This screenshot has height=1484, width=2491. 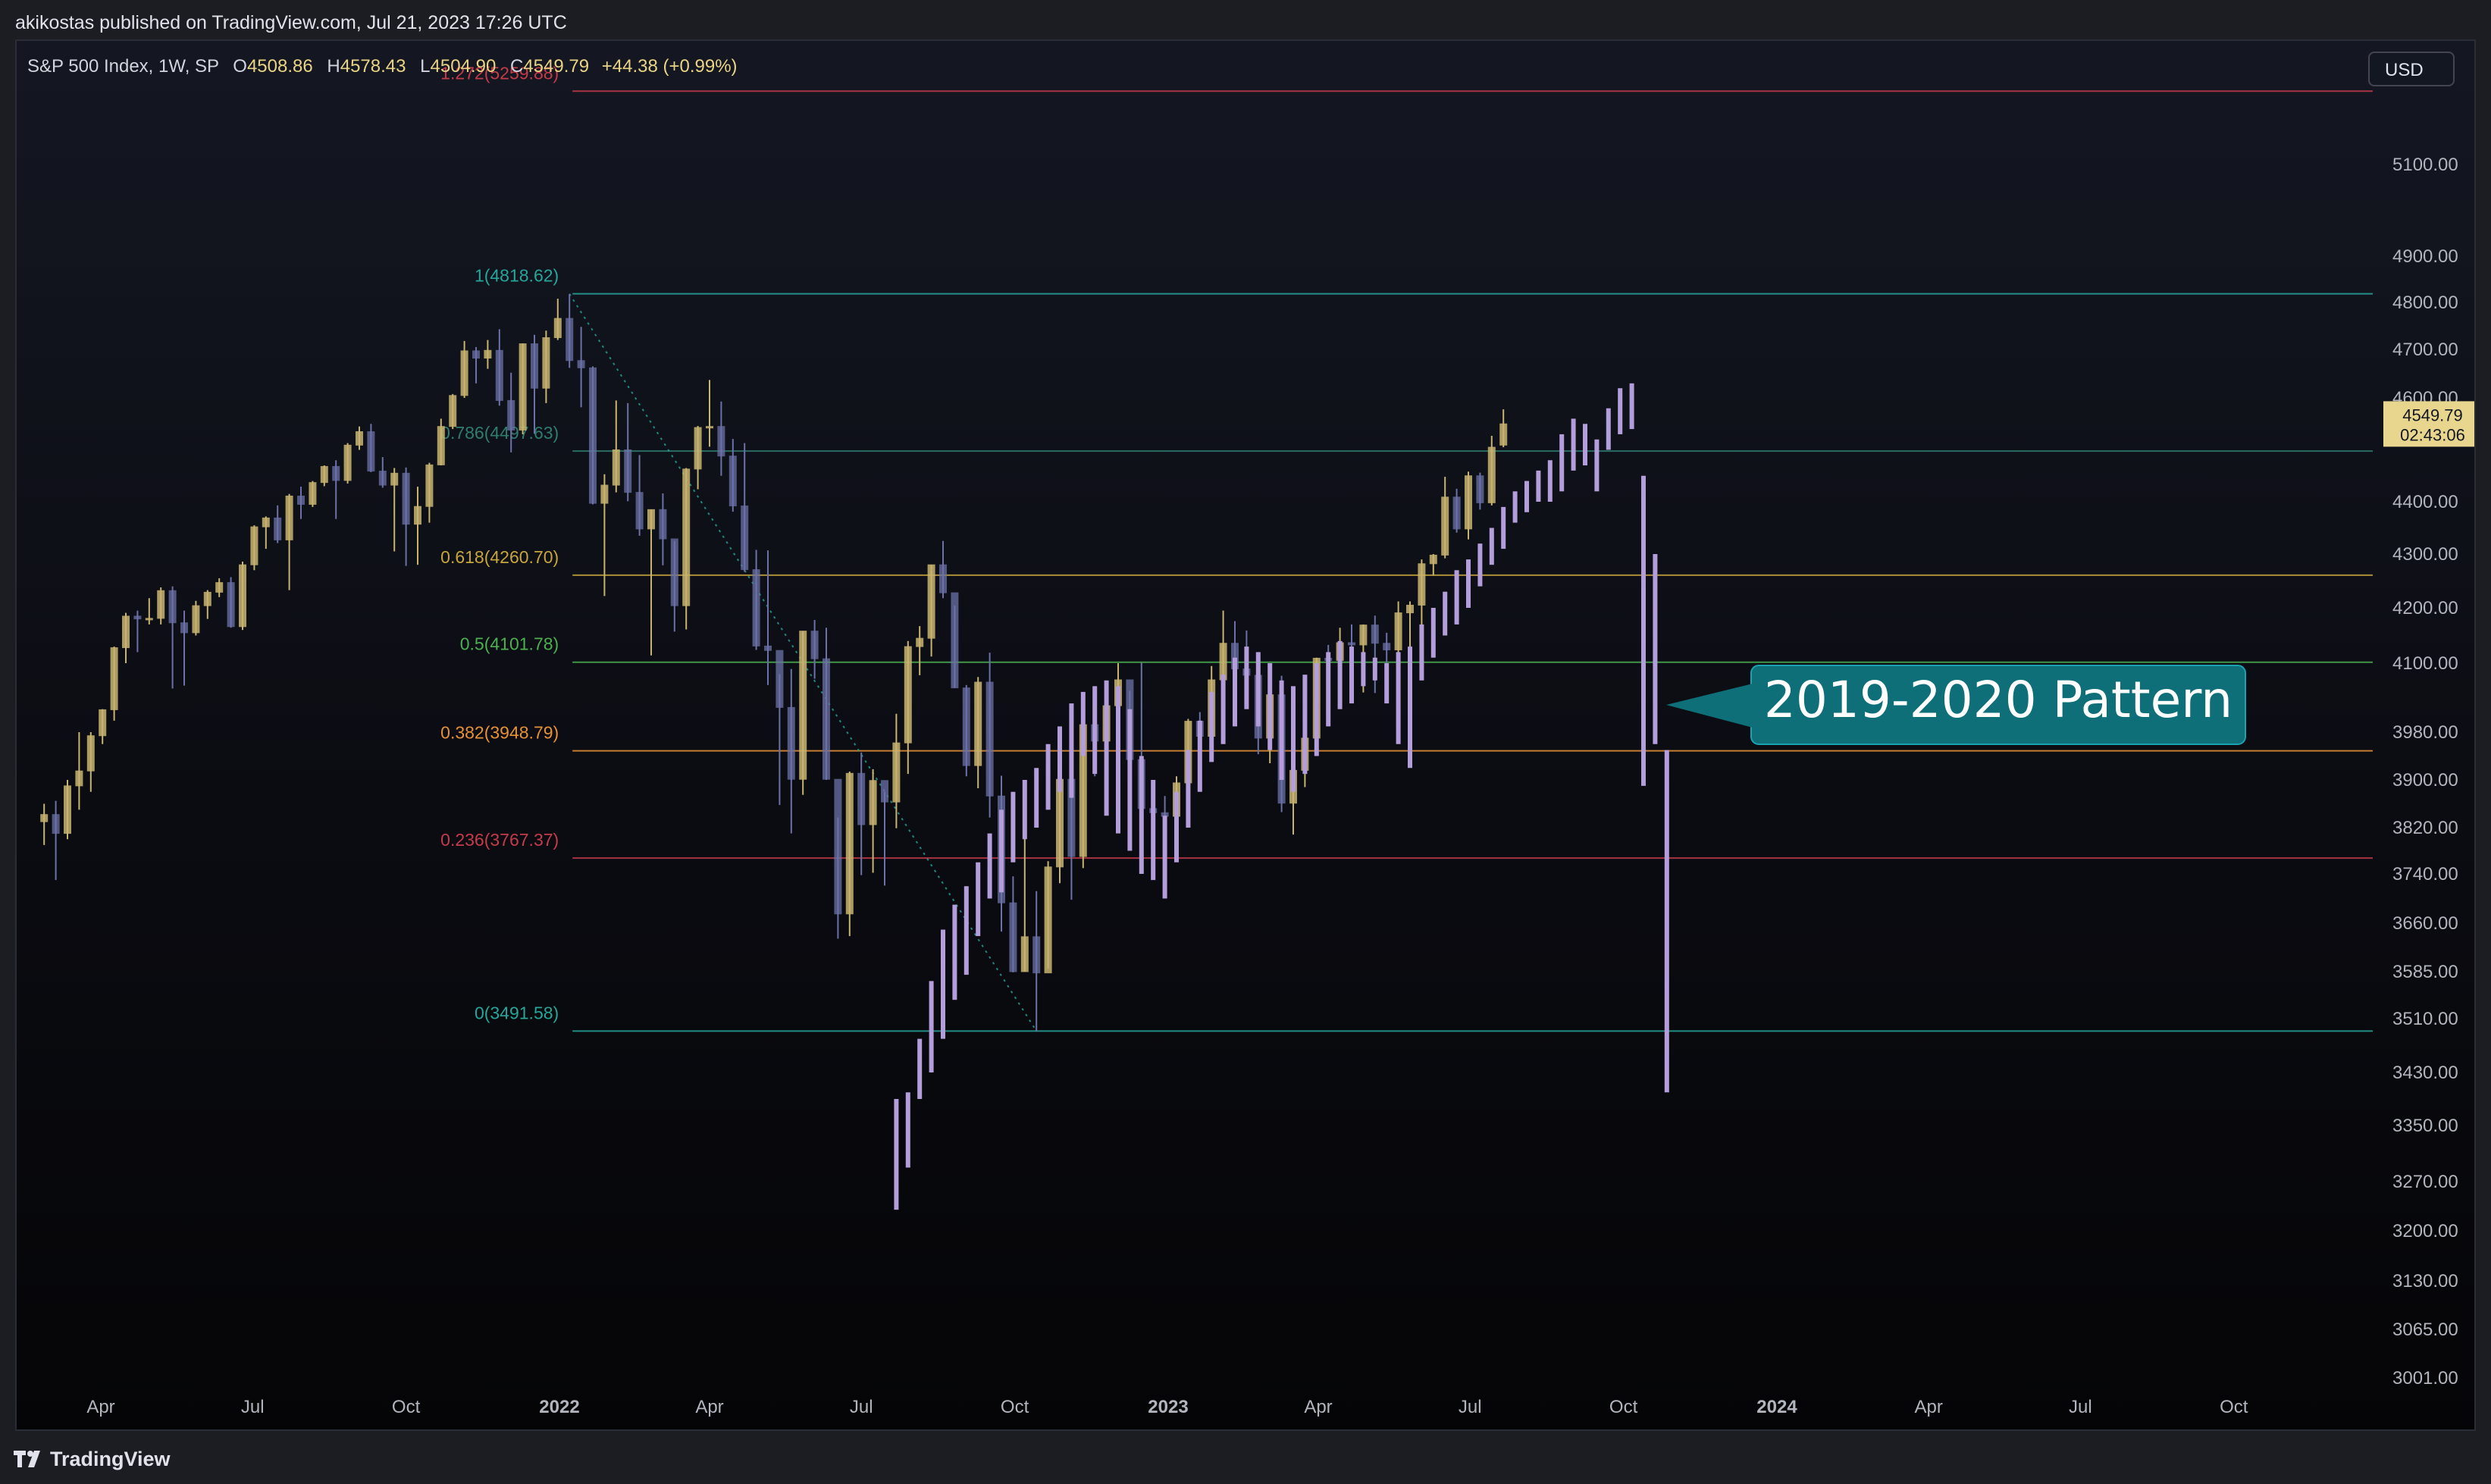 I want to click on y-axis-tick-label: 3585.00, so click(x=2425, y=972).